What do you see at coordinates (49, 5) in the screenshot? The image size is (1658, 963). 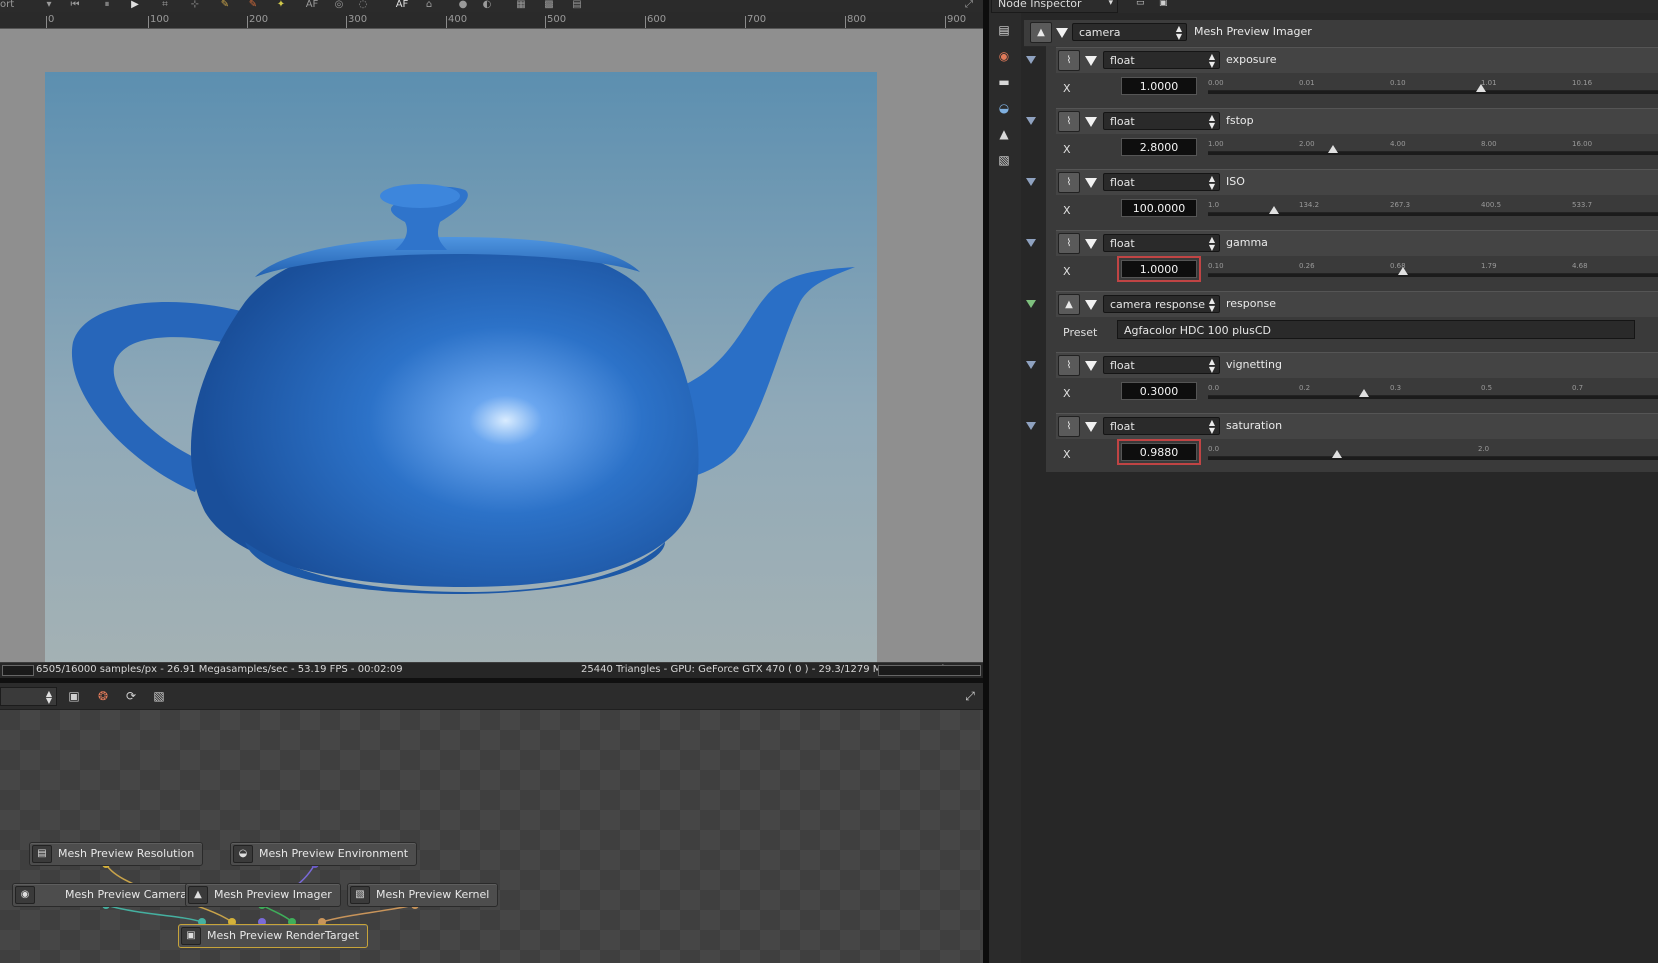 I see `chevron-down-icon: ▾` at bounding box center [49, 5].